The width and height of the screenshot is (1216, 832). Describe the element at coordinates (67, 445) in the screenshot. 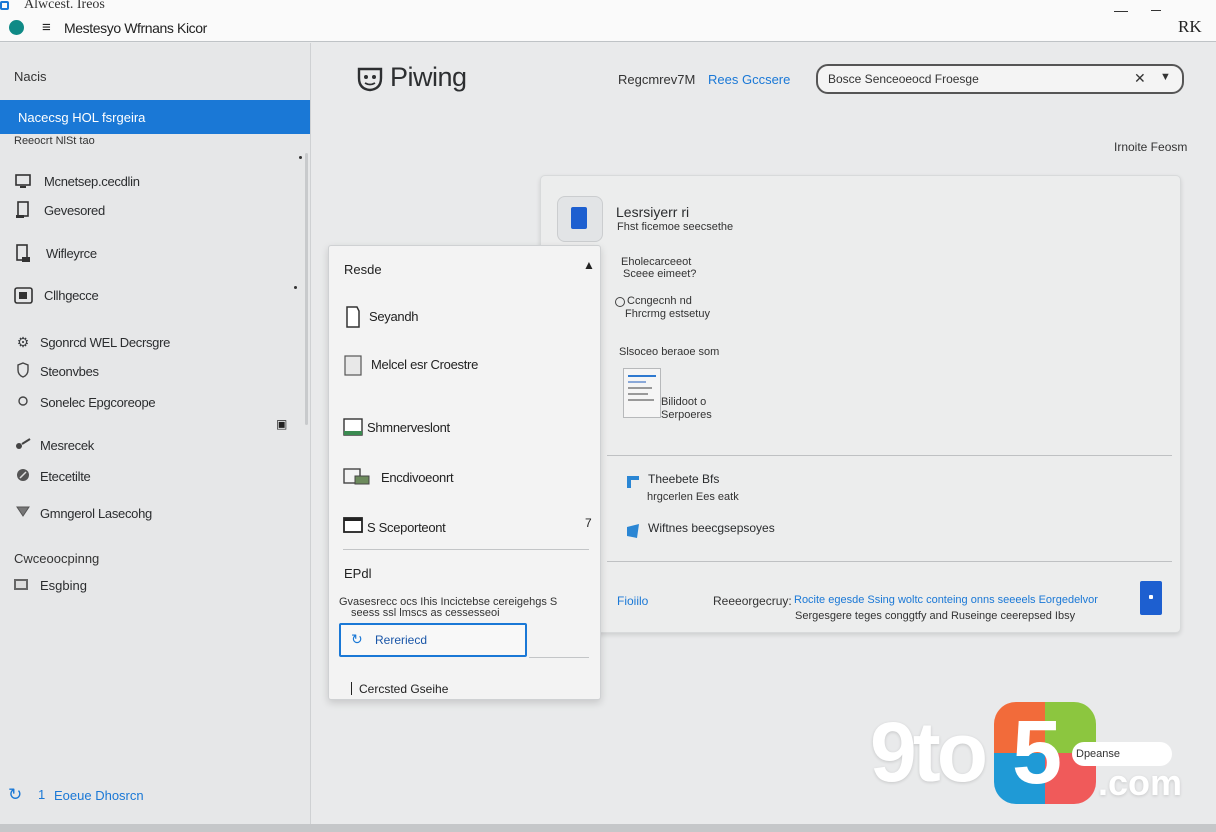

I see `sidebar-item-label: Mesrecek` at that location.